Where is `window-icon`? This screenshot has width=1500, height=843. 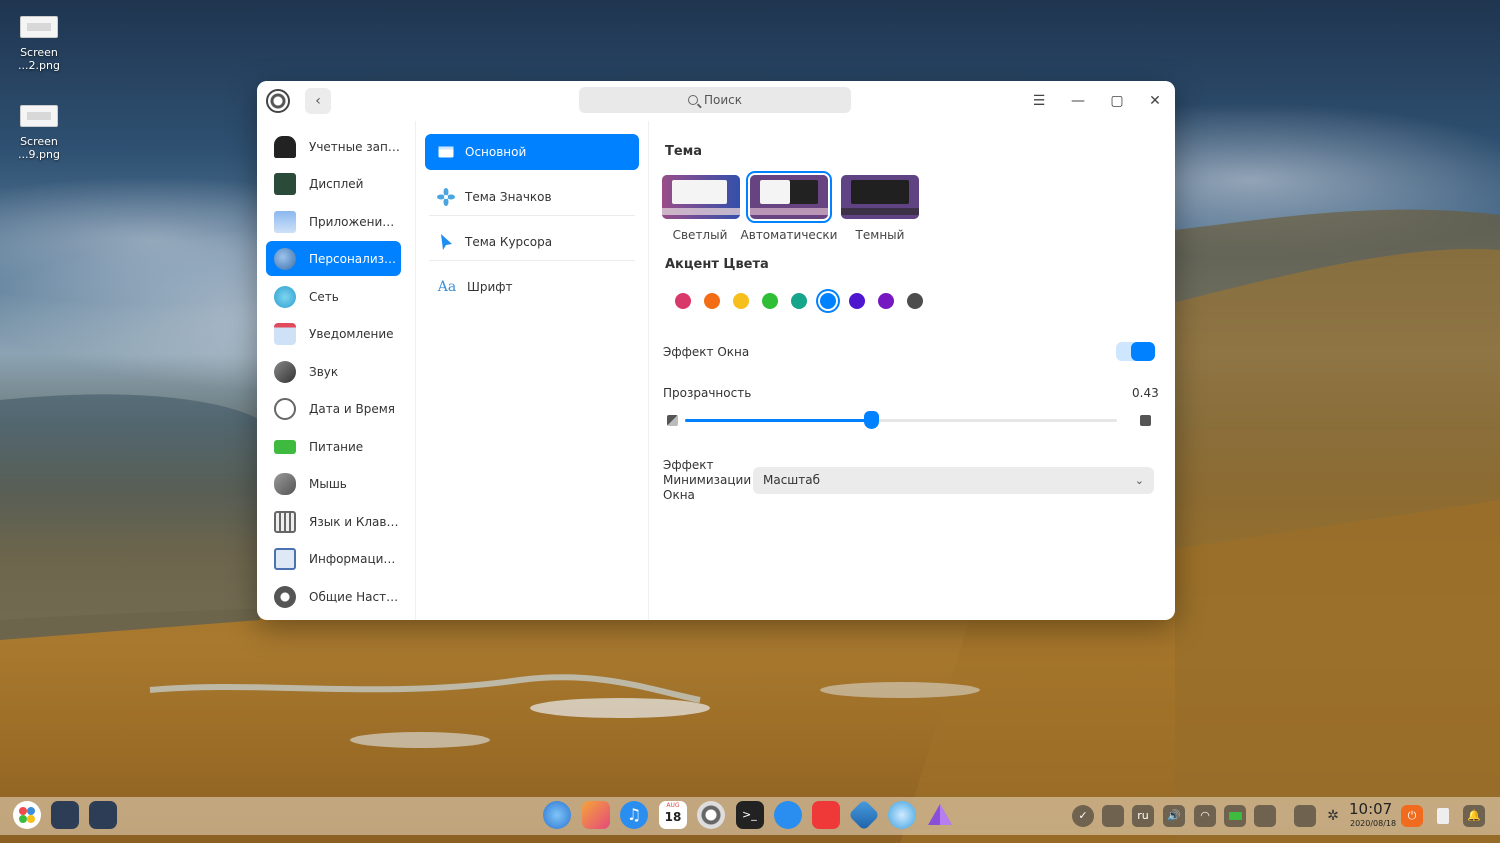 window-icon is located at coordinates (446, 152).